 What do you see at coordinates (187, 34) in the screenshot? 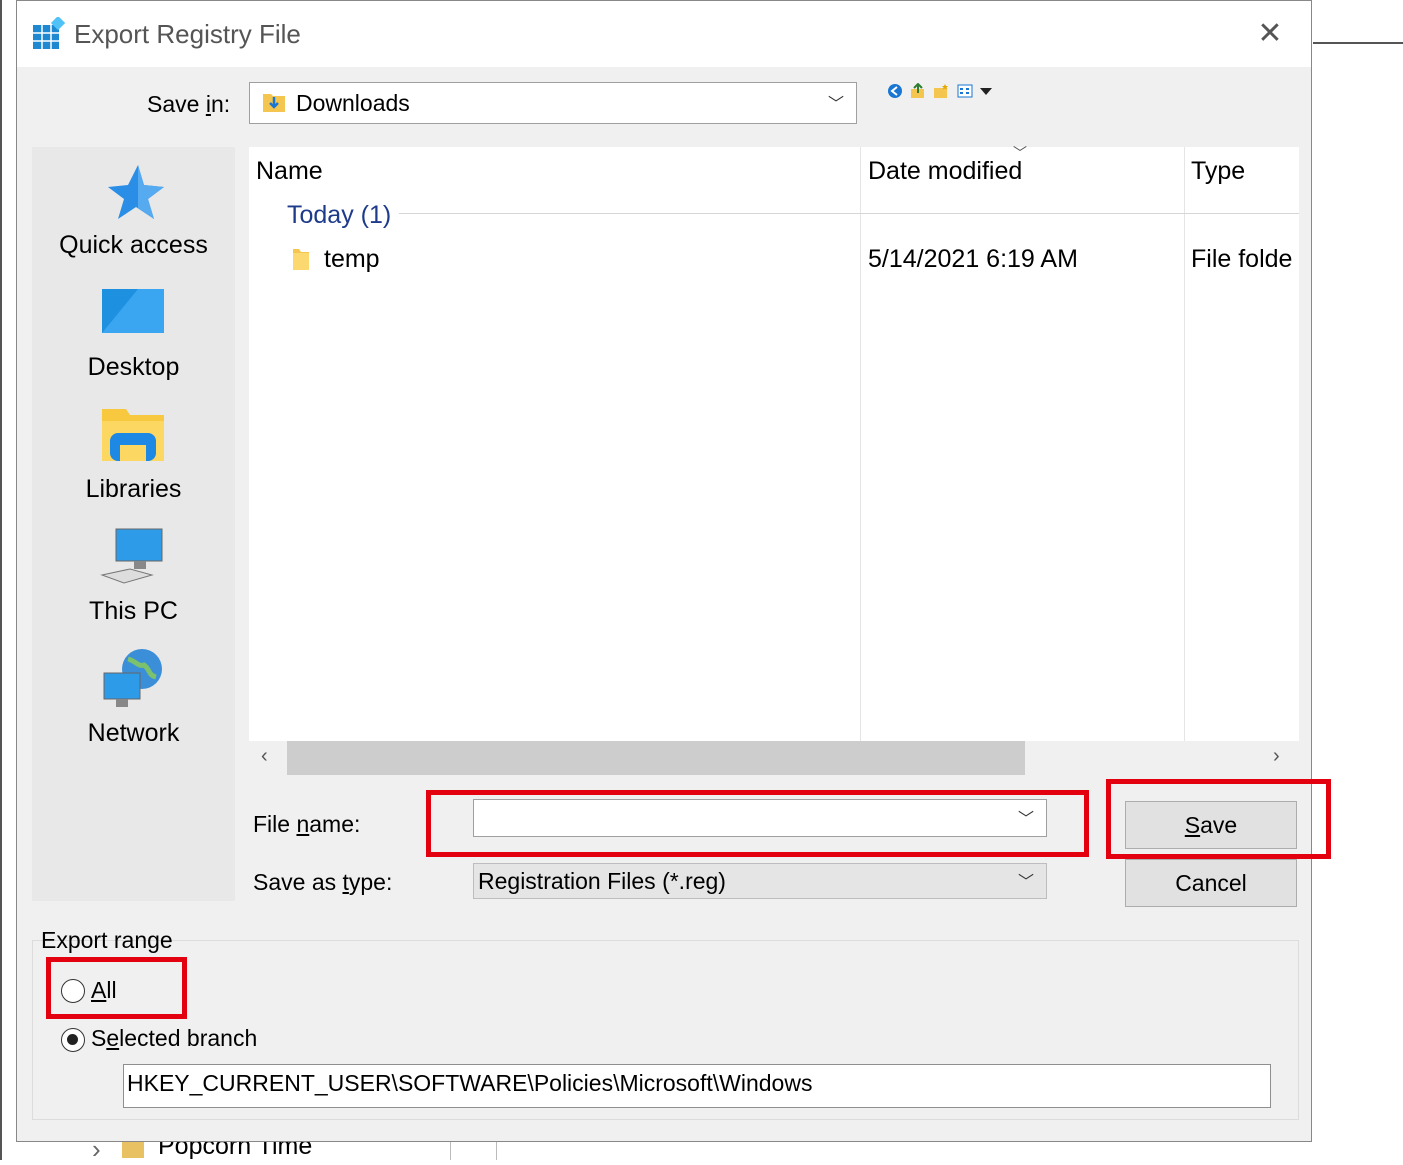
I see `dialog-title: Export Registry File` at bounding box center [187, 34].